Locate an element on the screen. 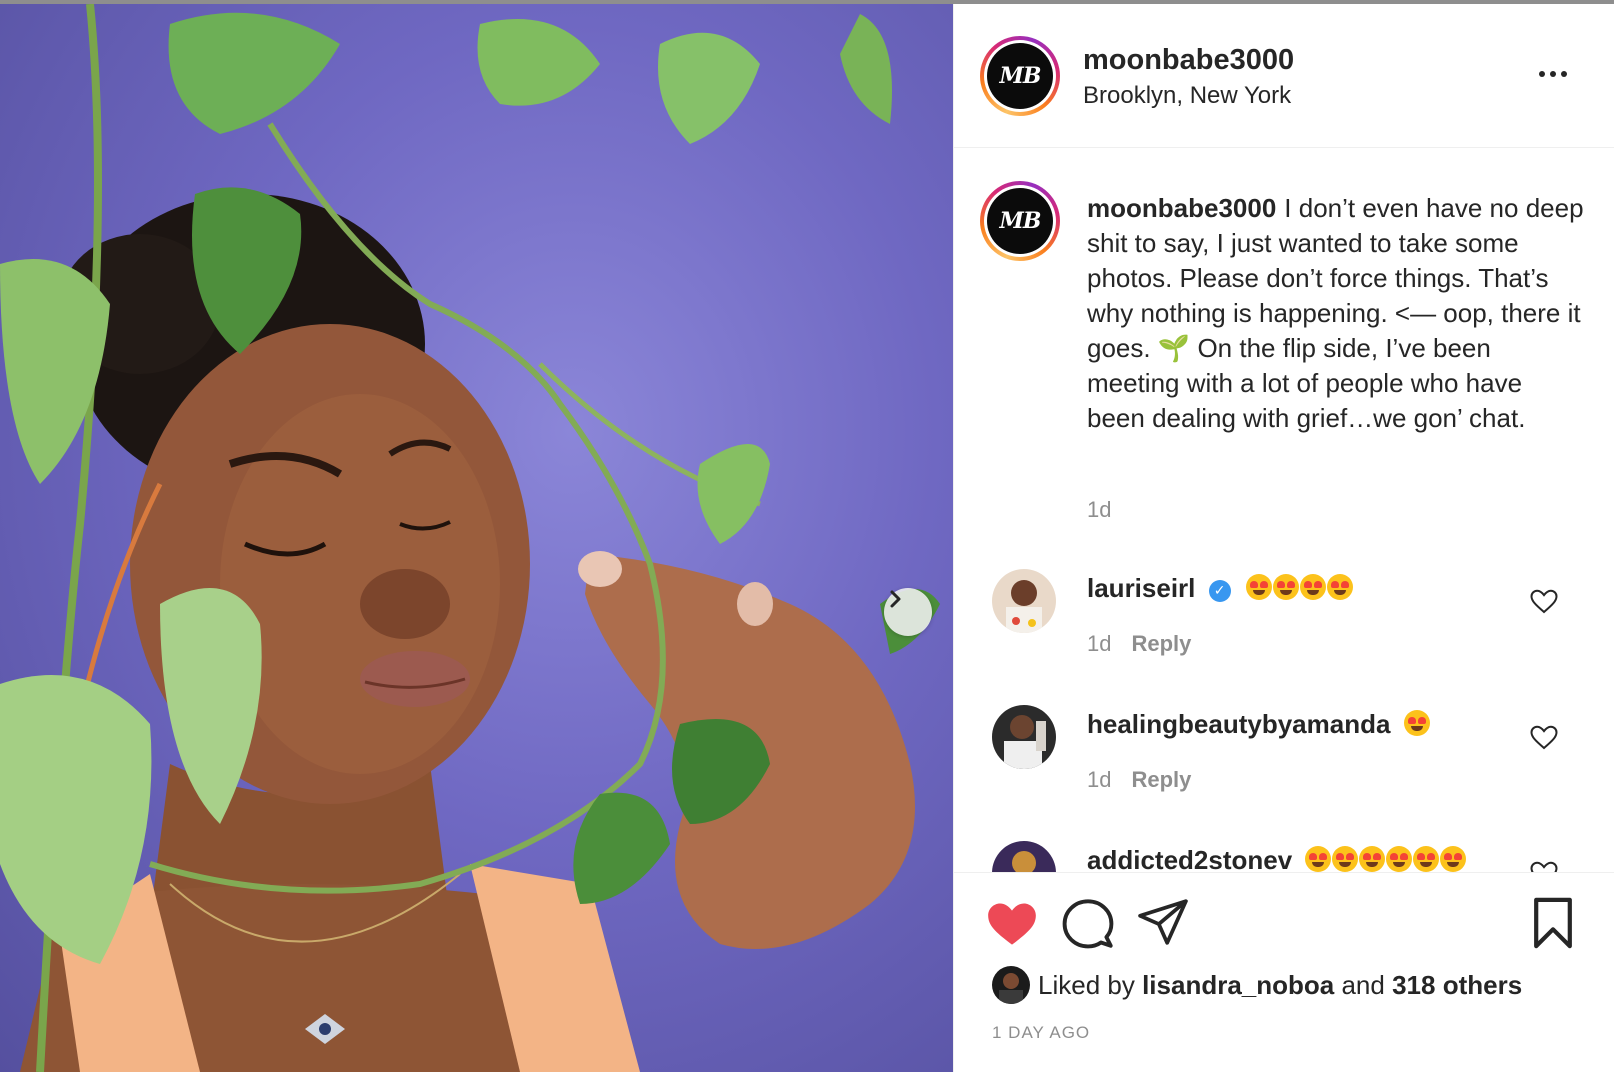 Image resolution: width=1614 pixels, height=1072 pixels. comment-bubble-icon is located at coordinates (1088, 923).